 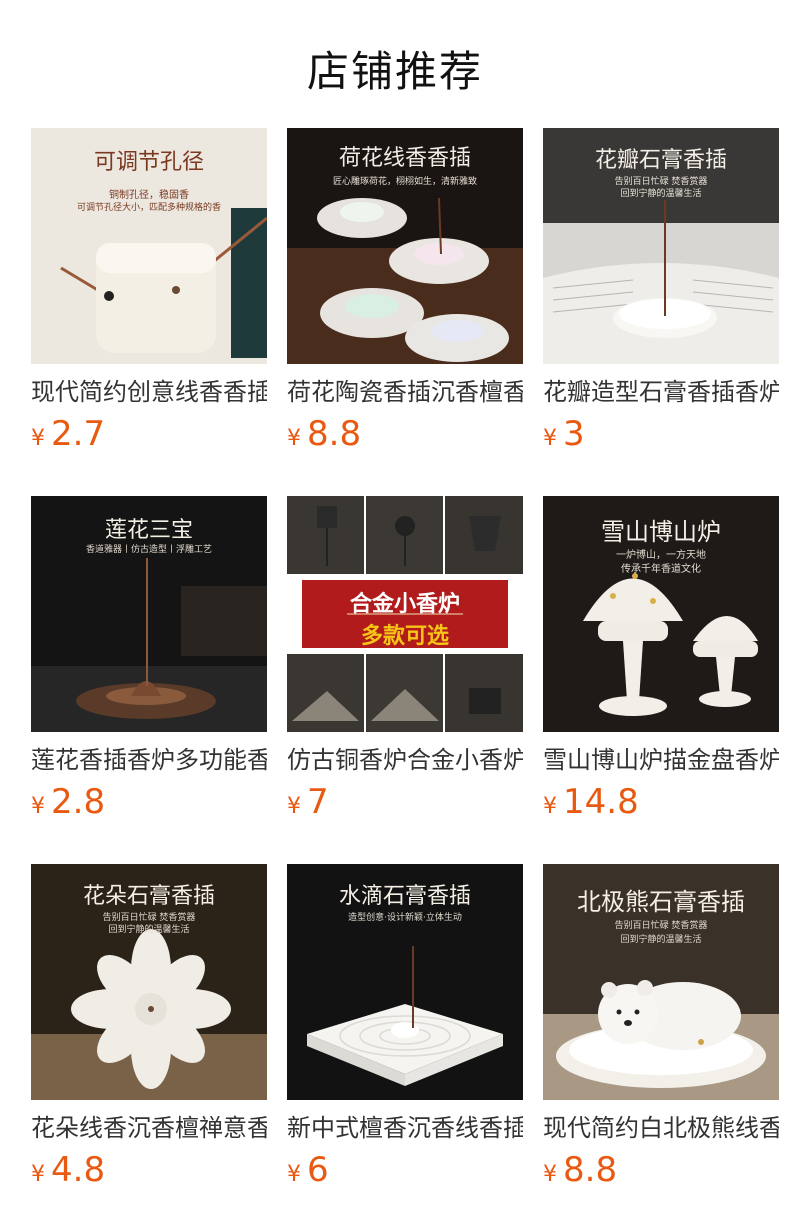 What do you see at coordinates (149, 246) in the screenshot?
I see `product-image: 可调节孔径 铜制孔径，稳固香 可调节孔径大小，匹配多种规格的香` at bounding box center [149, 246].